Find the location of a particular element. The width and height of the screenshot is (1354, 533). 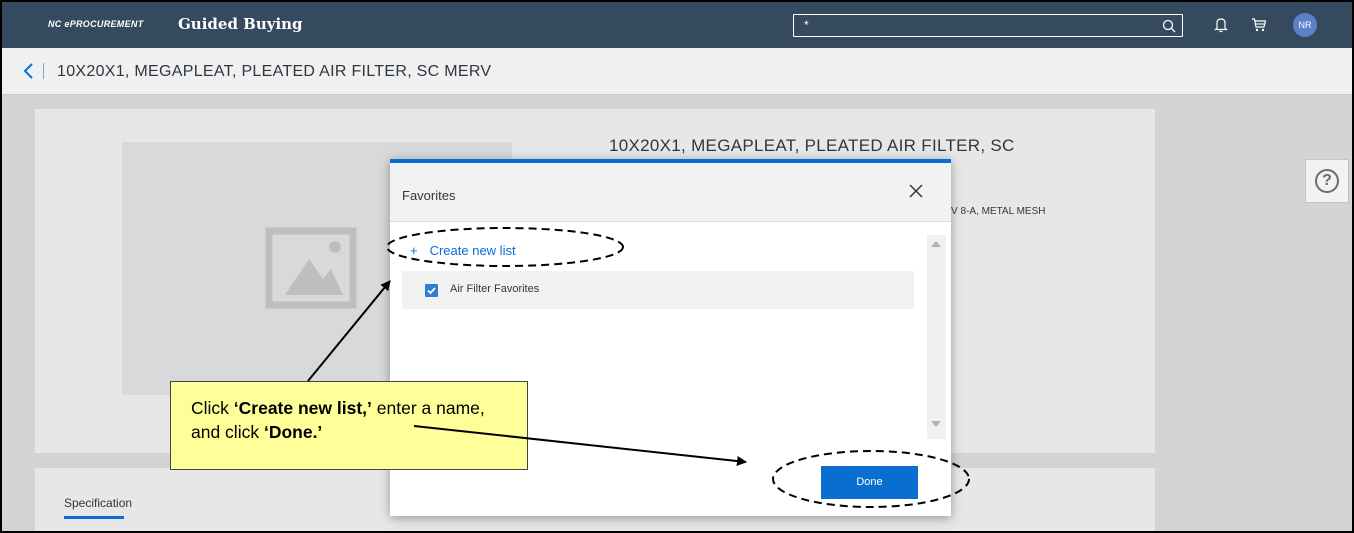

create-new-list-link: + Create new list is located at coordinates (463, 250).